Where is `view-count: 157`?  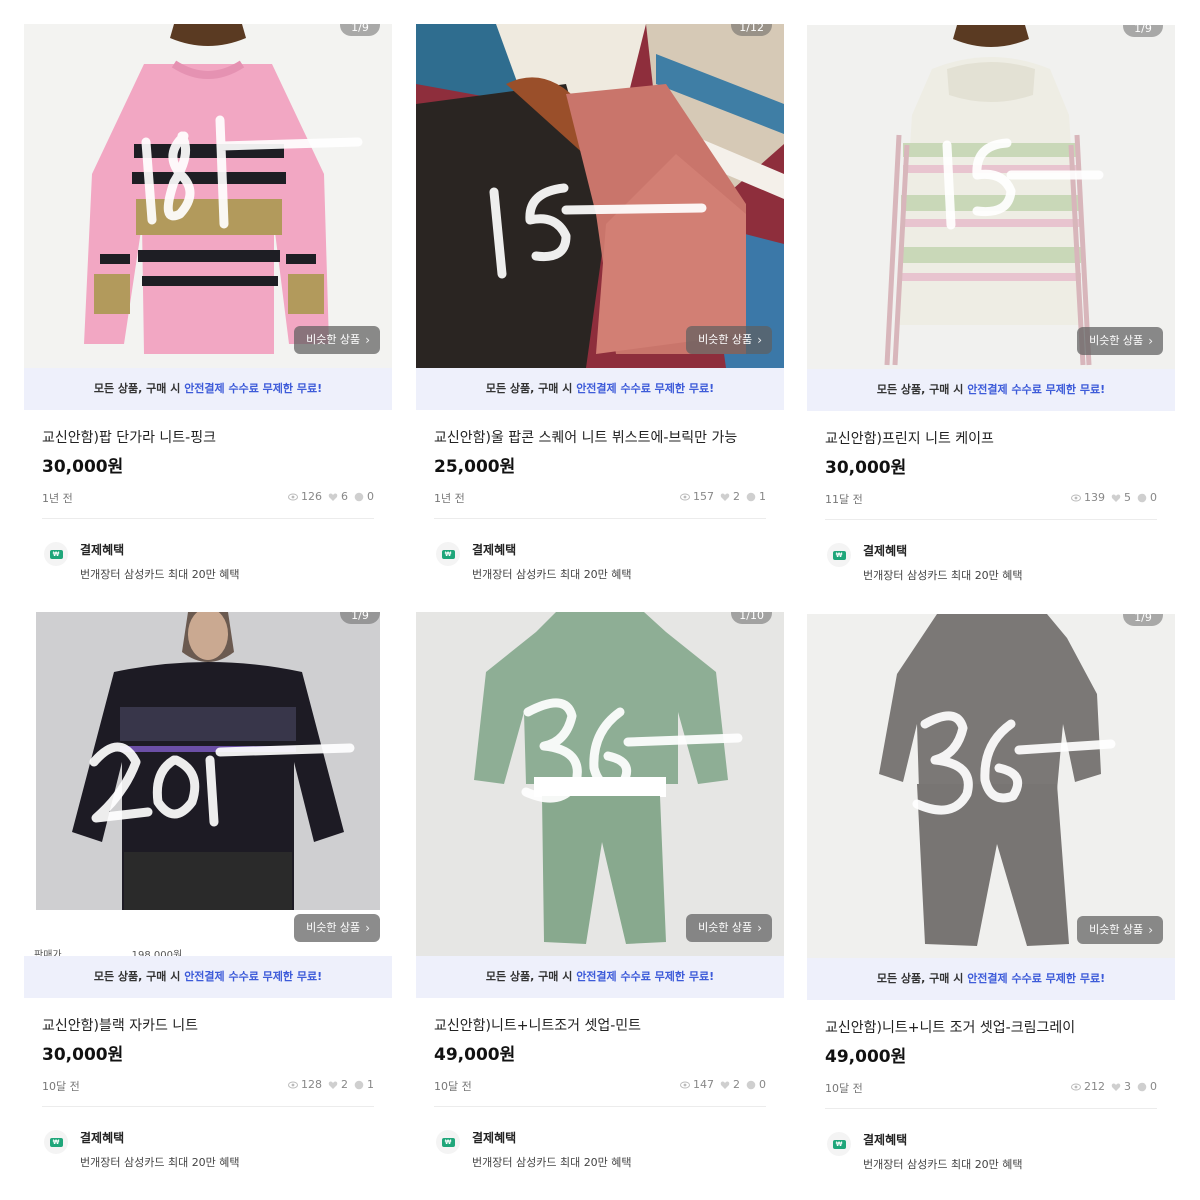
view-count: 157 is located at coordinates (703, 496).